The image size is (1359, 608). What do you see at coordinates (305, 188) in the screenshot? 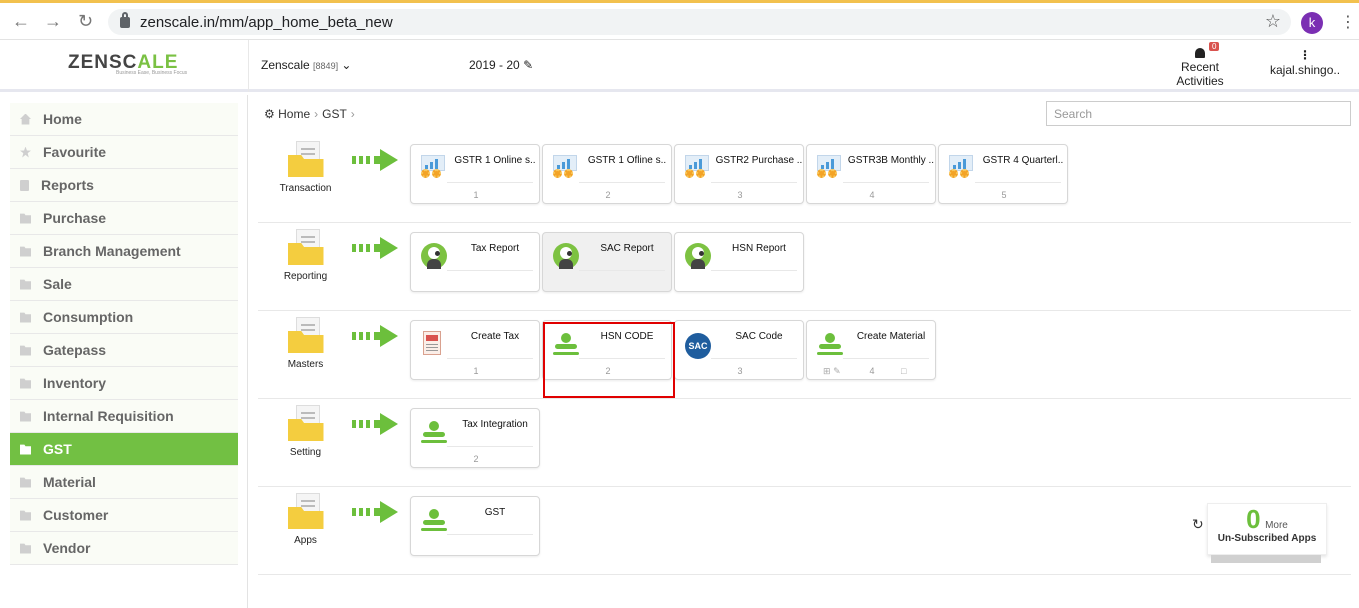
I see `group-label: Transaction` at bounding box center [305, 188].